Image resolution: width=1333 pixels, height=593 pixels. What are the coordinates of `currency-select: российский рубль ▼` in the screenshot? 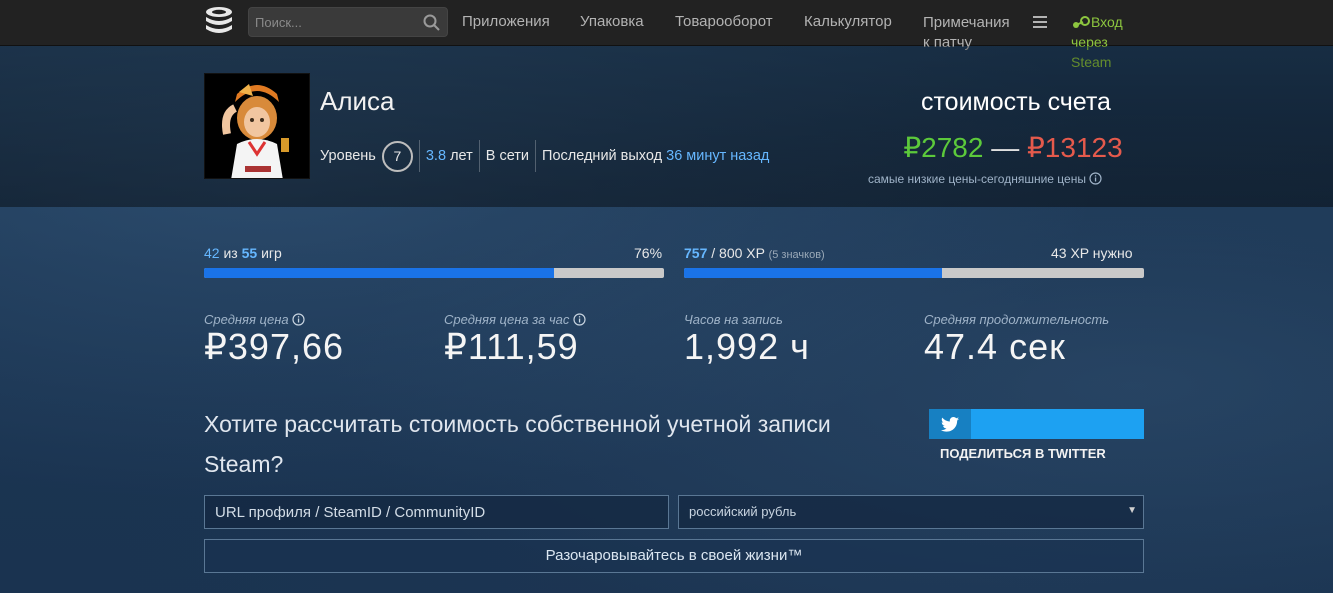 It's located at (911, 512).